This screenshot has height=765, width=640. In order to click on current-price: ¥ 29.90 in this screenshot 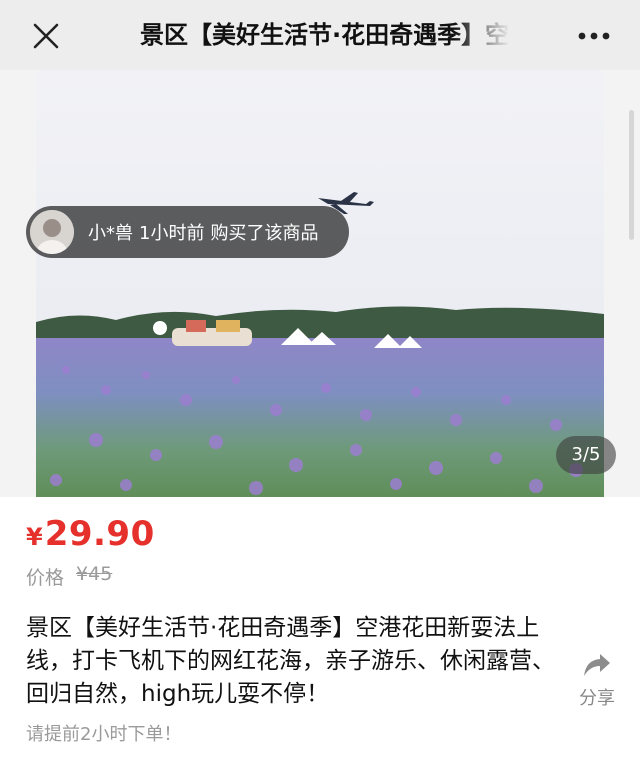, I will do `click(90, 536)`.